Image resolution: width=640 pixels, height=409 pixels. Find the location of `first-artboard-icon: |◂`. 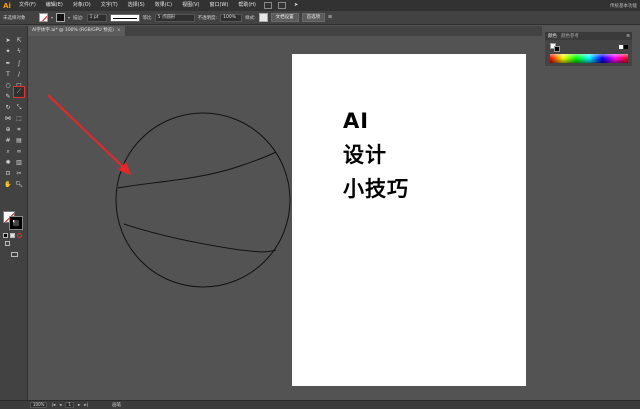

first-artboard-icon: |◂ is located at coordinates (53, 405).